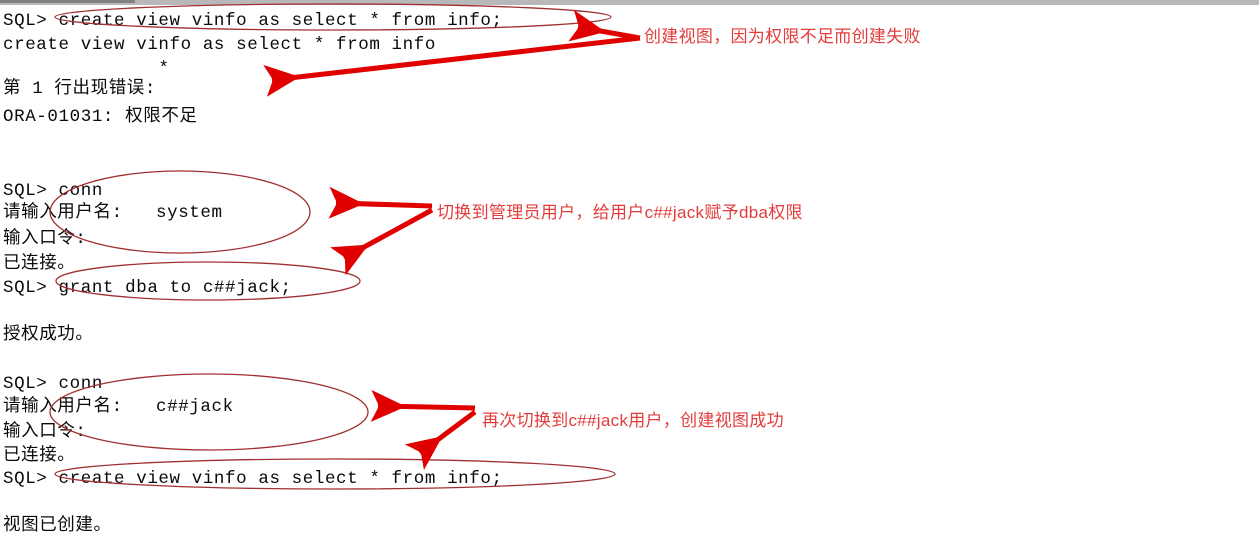  What do you see at coordinates (57, 526) in the screenshot?
I see `terminal-line: 视图已创建。` at bounding box center [57, 526].